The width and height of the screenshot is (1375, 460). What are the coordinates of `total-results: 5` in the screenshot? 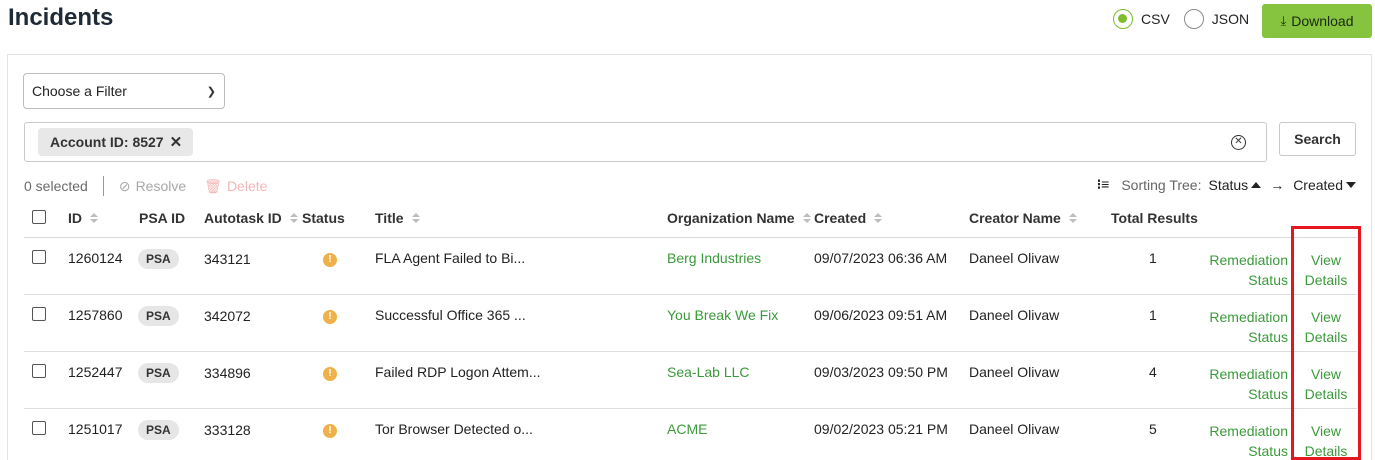 It's located at (1153, 429).